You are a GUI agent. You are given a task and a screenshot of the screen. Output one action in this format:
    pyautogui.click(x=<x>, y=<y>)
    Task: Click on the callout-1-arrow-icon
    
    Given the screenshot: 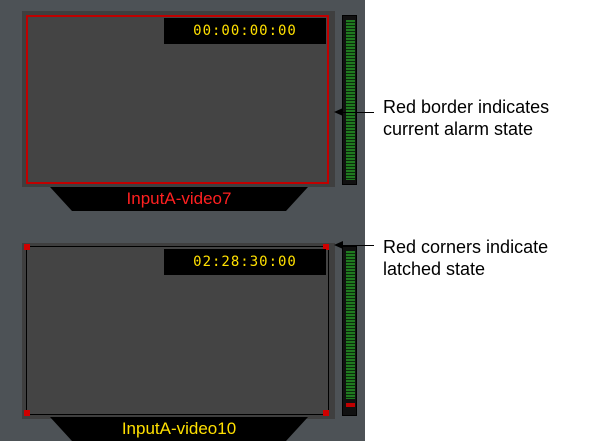 What is the action you would take?
    pyautogui.click(x=338, y=112)
    